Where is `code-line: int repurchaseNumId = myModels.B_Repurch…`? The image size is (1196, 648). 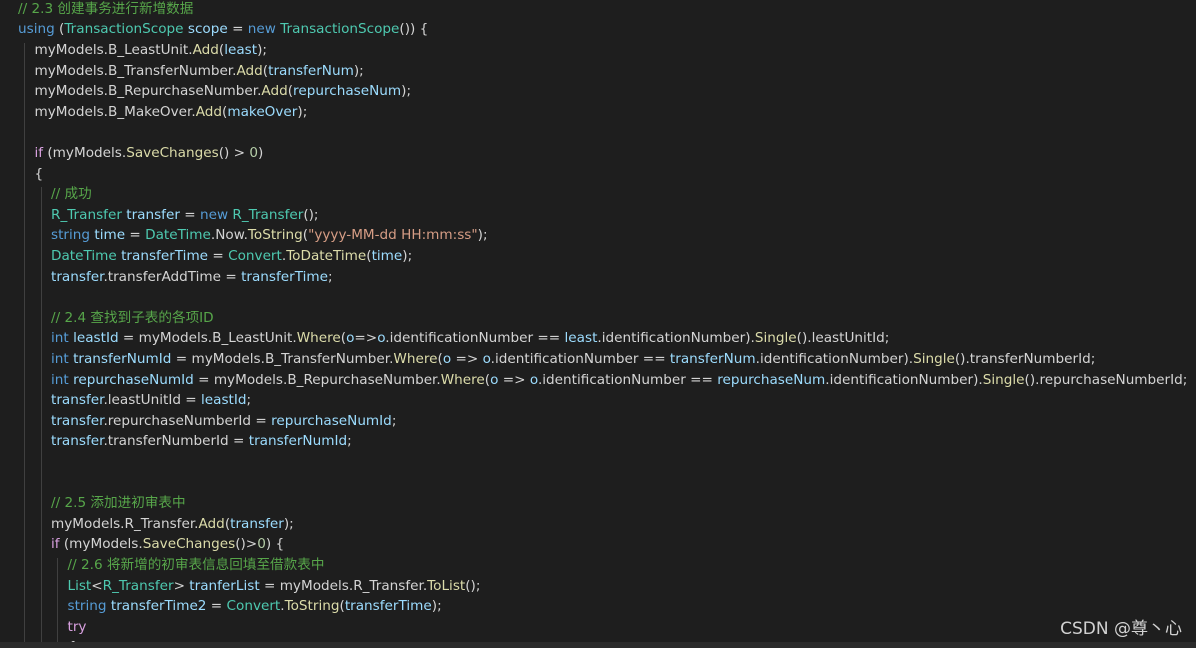
code-line: int repurchaseNumId = myModels.B_Repurch… is located at coordinates (619, 380).